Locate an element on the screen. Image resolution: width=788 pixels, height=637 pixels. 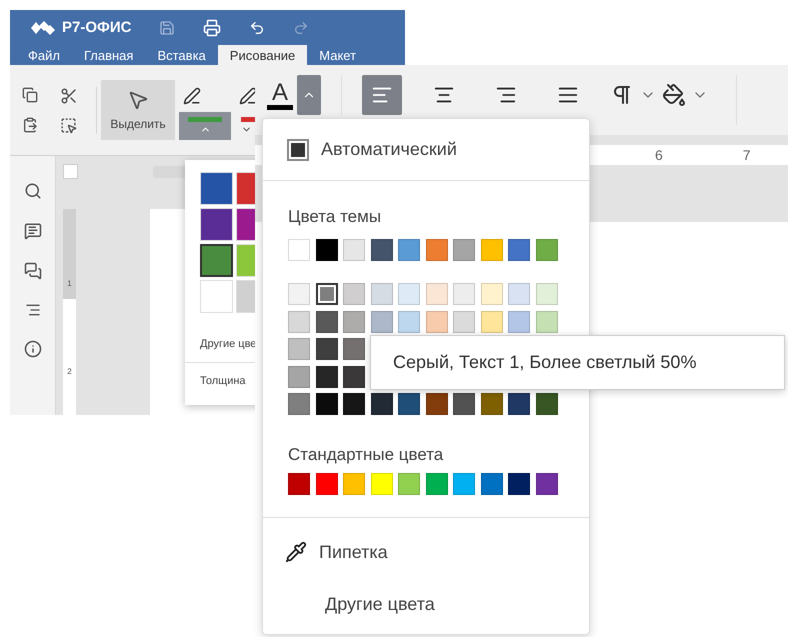
menu-tab: Главная is located at coordinates (109, 55).